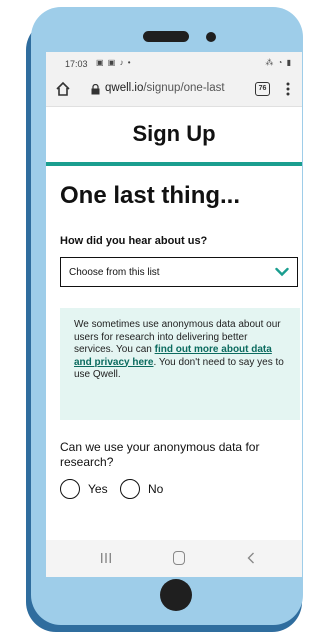  I want to click on source-question-label: How did you hear about us?, so click(134, 241).